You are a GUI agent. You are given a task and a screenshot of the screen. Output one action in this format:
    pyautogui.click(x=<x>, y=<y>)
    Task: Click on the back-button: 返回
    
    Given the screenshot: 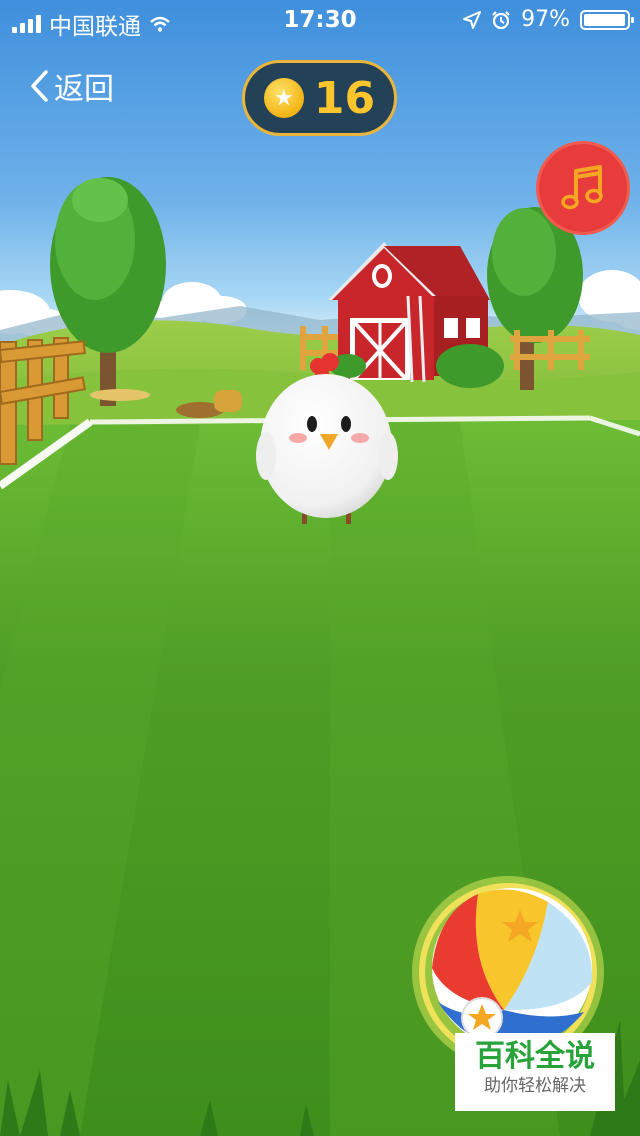 What is the action you would take?
    pyautogui.click(x=71, y=86)
    